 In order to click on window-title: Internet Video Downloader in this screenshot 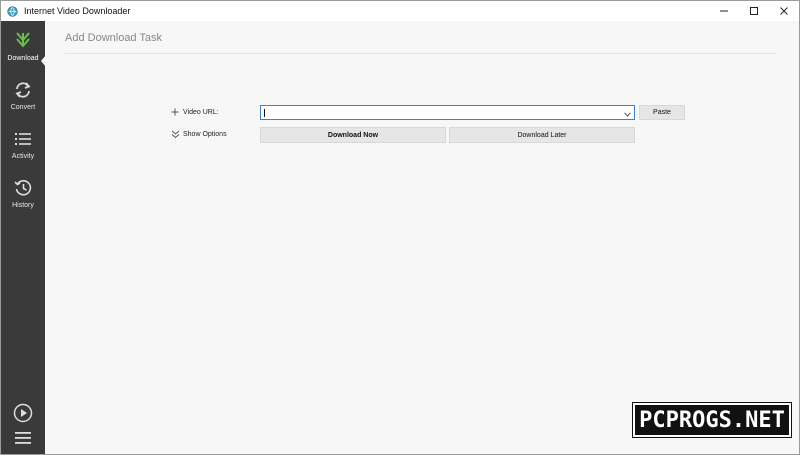, I will do `click(77, 11)`.